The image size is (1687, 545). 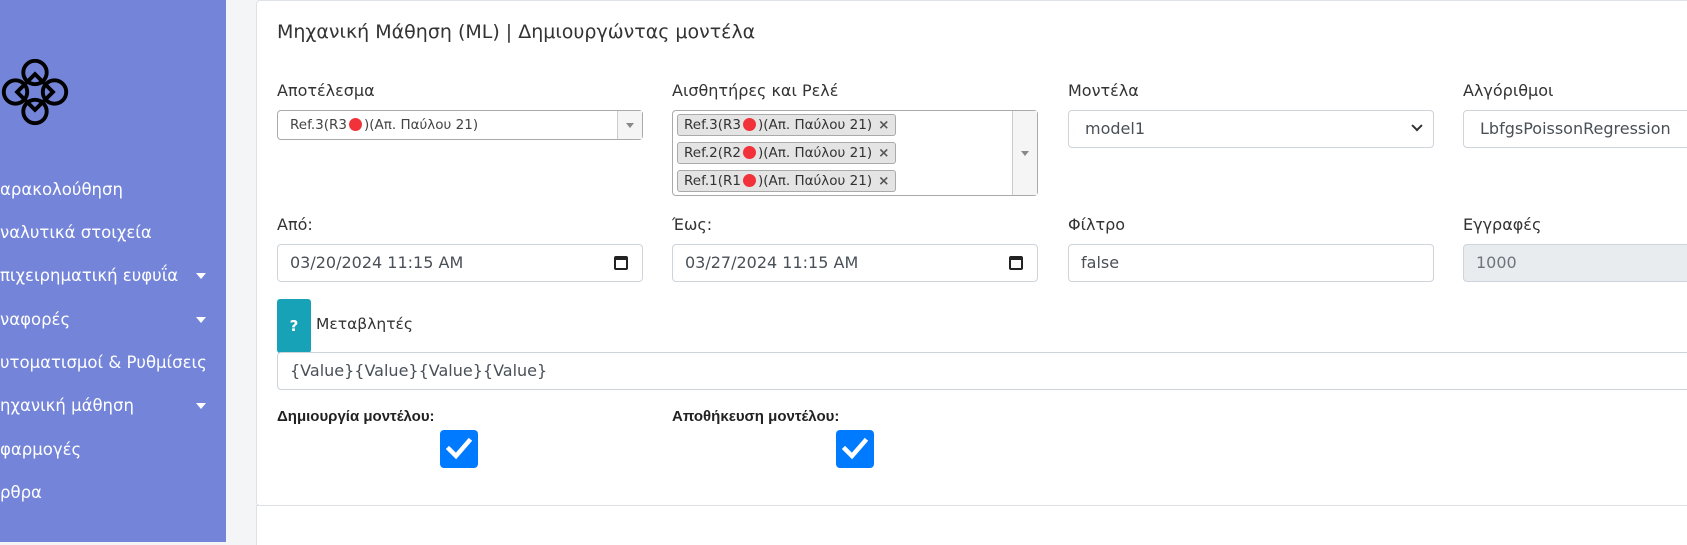 What do you see at coordinates (787, 125) in the screenshot?
I see `sensor-tag: Ref.3(R3)(Απ. Παύλου 21) ×` at bounding box center [787, 125].